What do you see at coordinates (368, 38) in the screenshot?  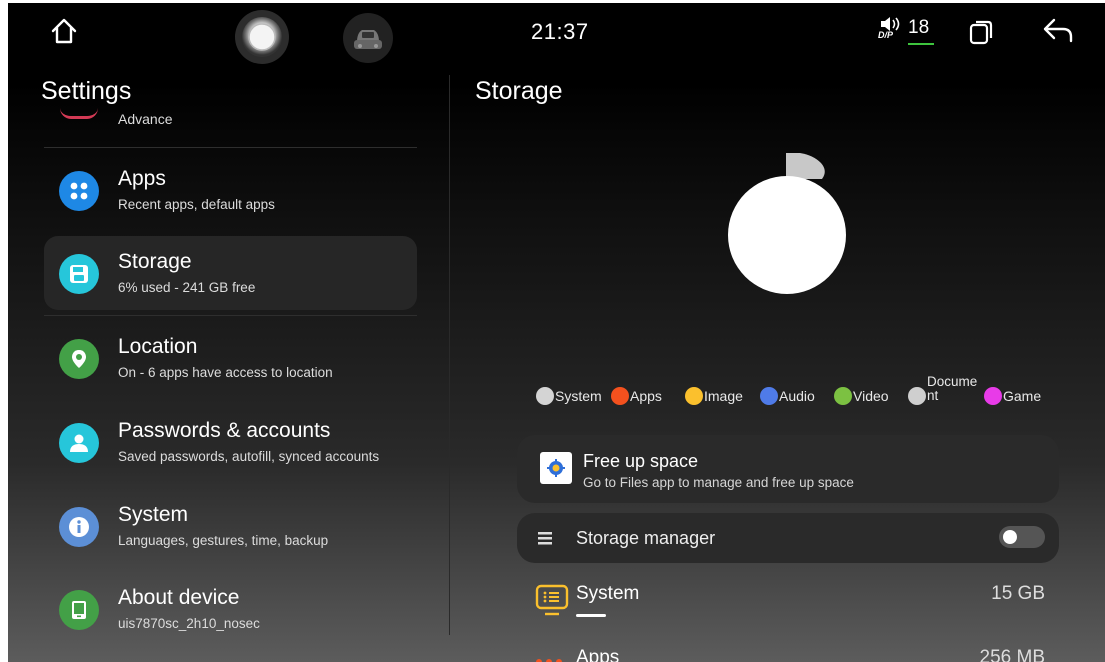 I see `car-icon` at bounding box center [368, 38].